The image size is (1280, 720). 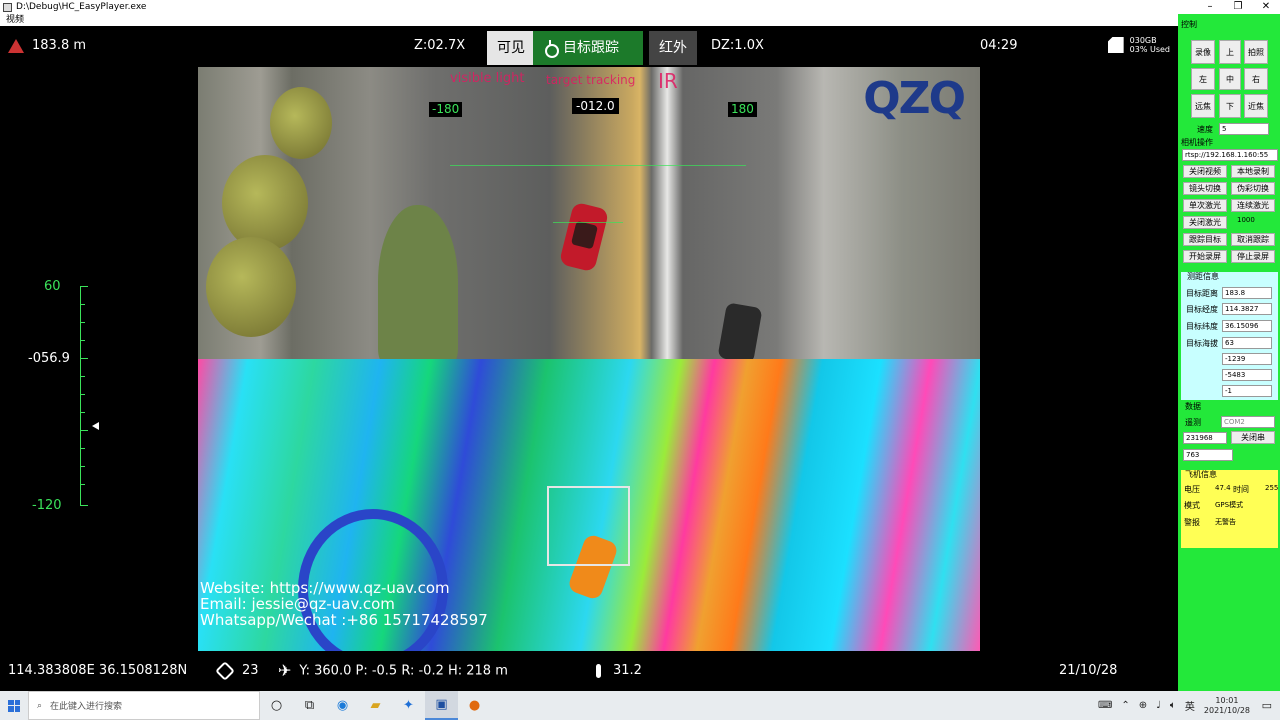 What do you see at coordinates (7, 7) in the screenshot?
I see `app-icon` at bounding box center [7, 7].